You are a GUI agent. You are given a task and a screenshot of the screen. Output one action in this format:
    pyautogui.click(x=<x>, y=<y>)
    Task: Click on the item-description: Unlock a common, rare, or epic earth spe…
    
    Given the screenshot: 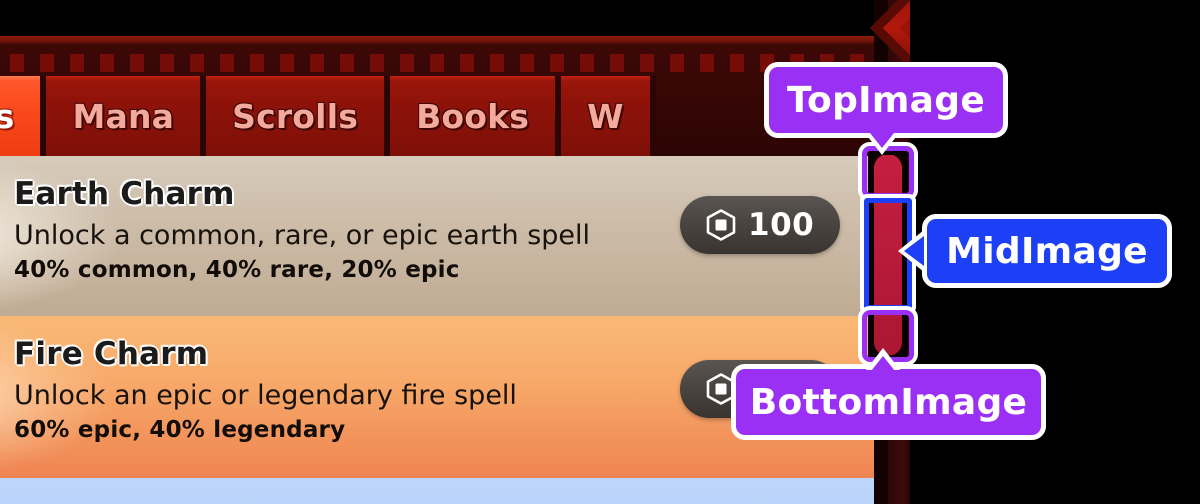 What is the action you would take?
    pyautogui.click(x=302, y=235)
    